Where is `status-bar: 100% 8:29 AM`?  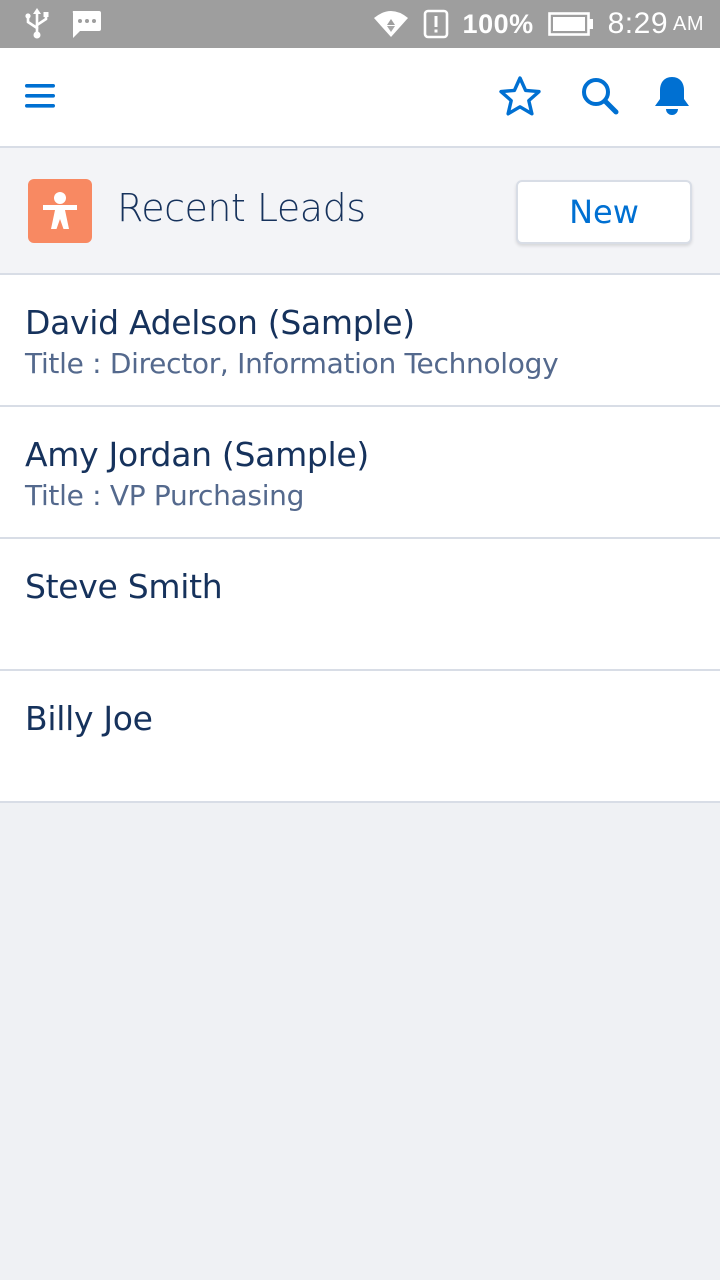
status-bar: 100% 8:29 AM is located at coordinates (360, 24).